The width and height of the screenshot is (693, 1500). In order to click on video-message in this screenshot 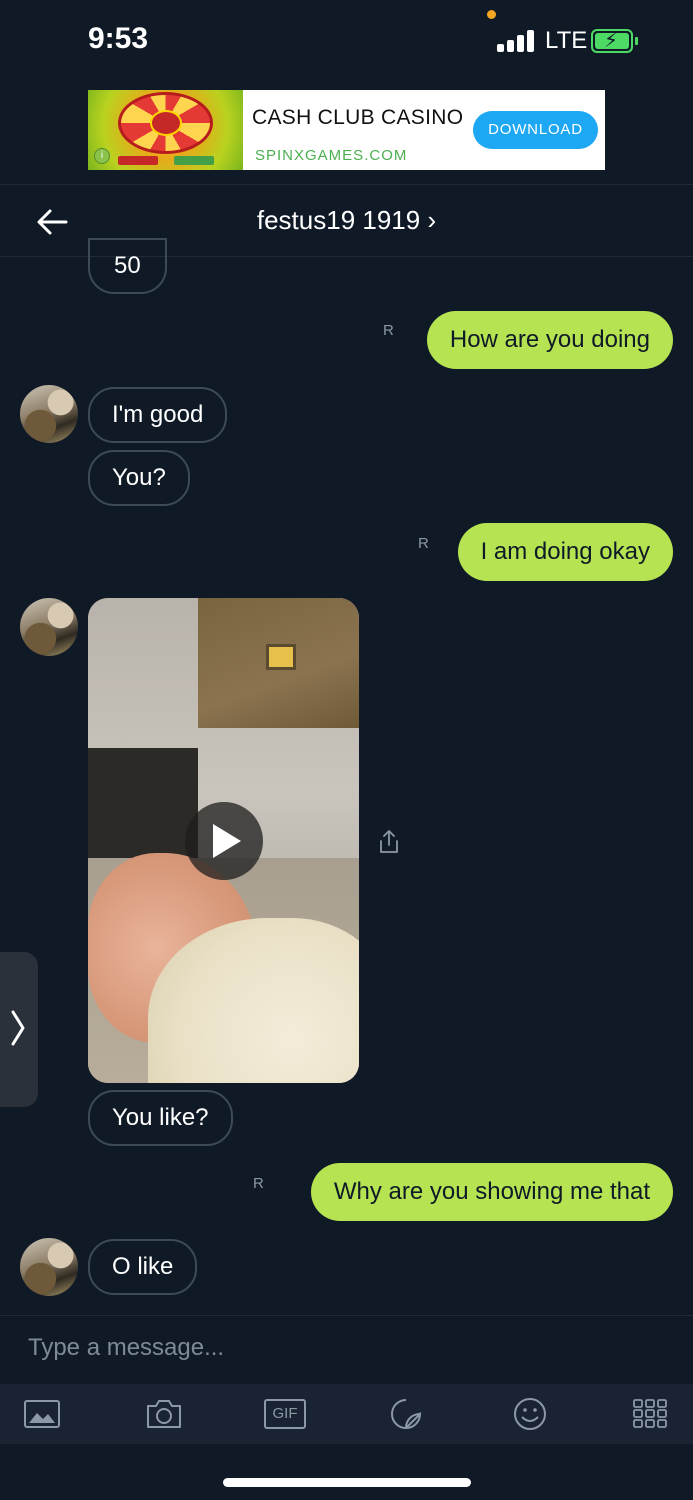, I will do `click(223, 840)`.